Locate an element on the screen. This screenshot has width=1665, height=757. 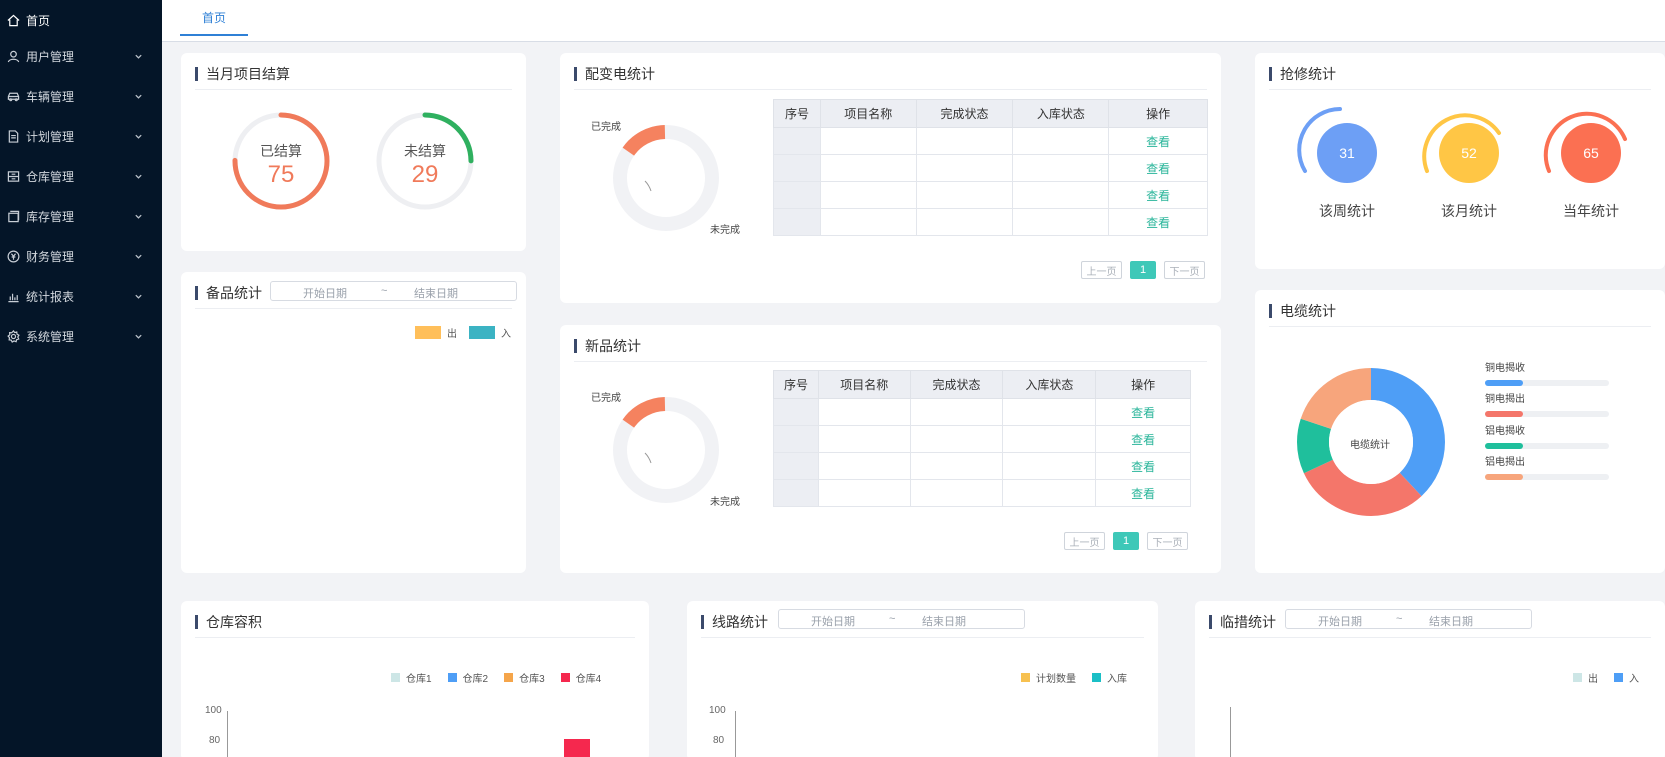
line-card: 线路统计 开始日期 ~ 结束日期 计划数量 入库 100 80 is located at coordinates (922, 679).